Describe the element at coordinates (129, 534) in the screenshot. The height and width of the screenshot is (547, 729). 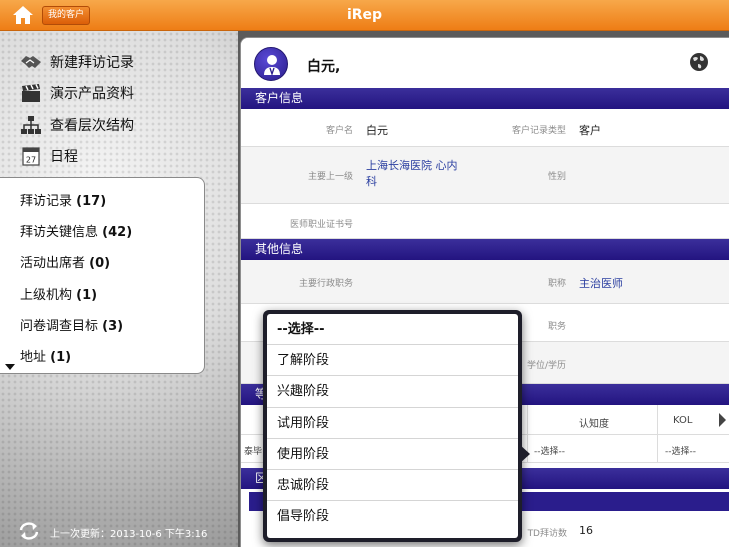
I see `last-update-text: 上一次更新：2013-10-6 下午3:16` at that location.